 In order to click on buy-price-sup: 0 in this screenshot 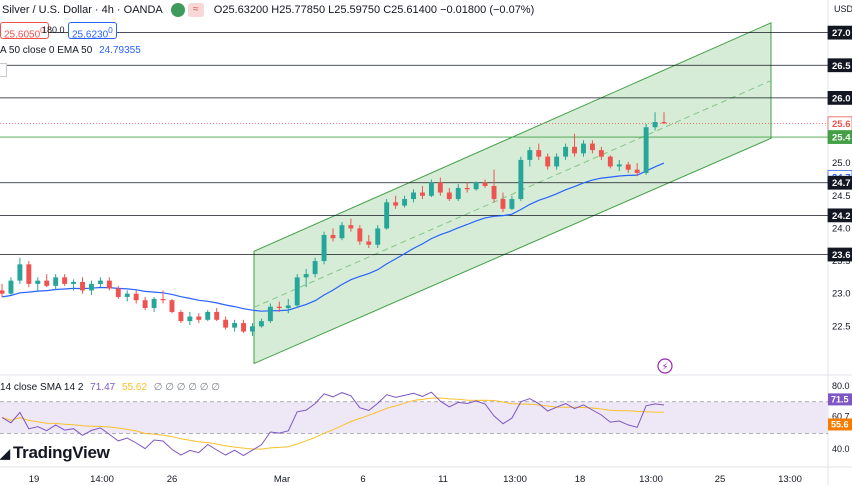, I will do `click(110, 30)`.